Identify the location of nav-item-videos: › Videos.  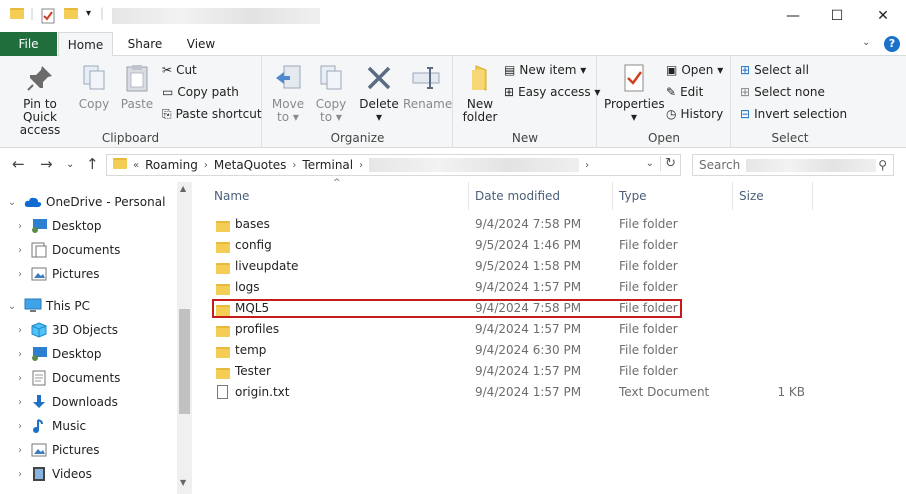
(103, 474).